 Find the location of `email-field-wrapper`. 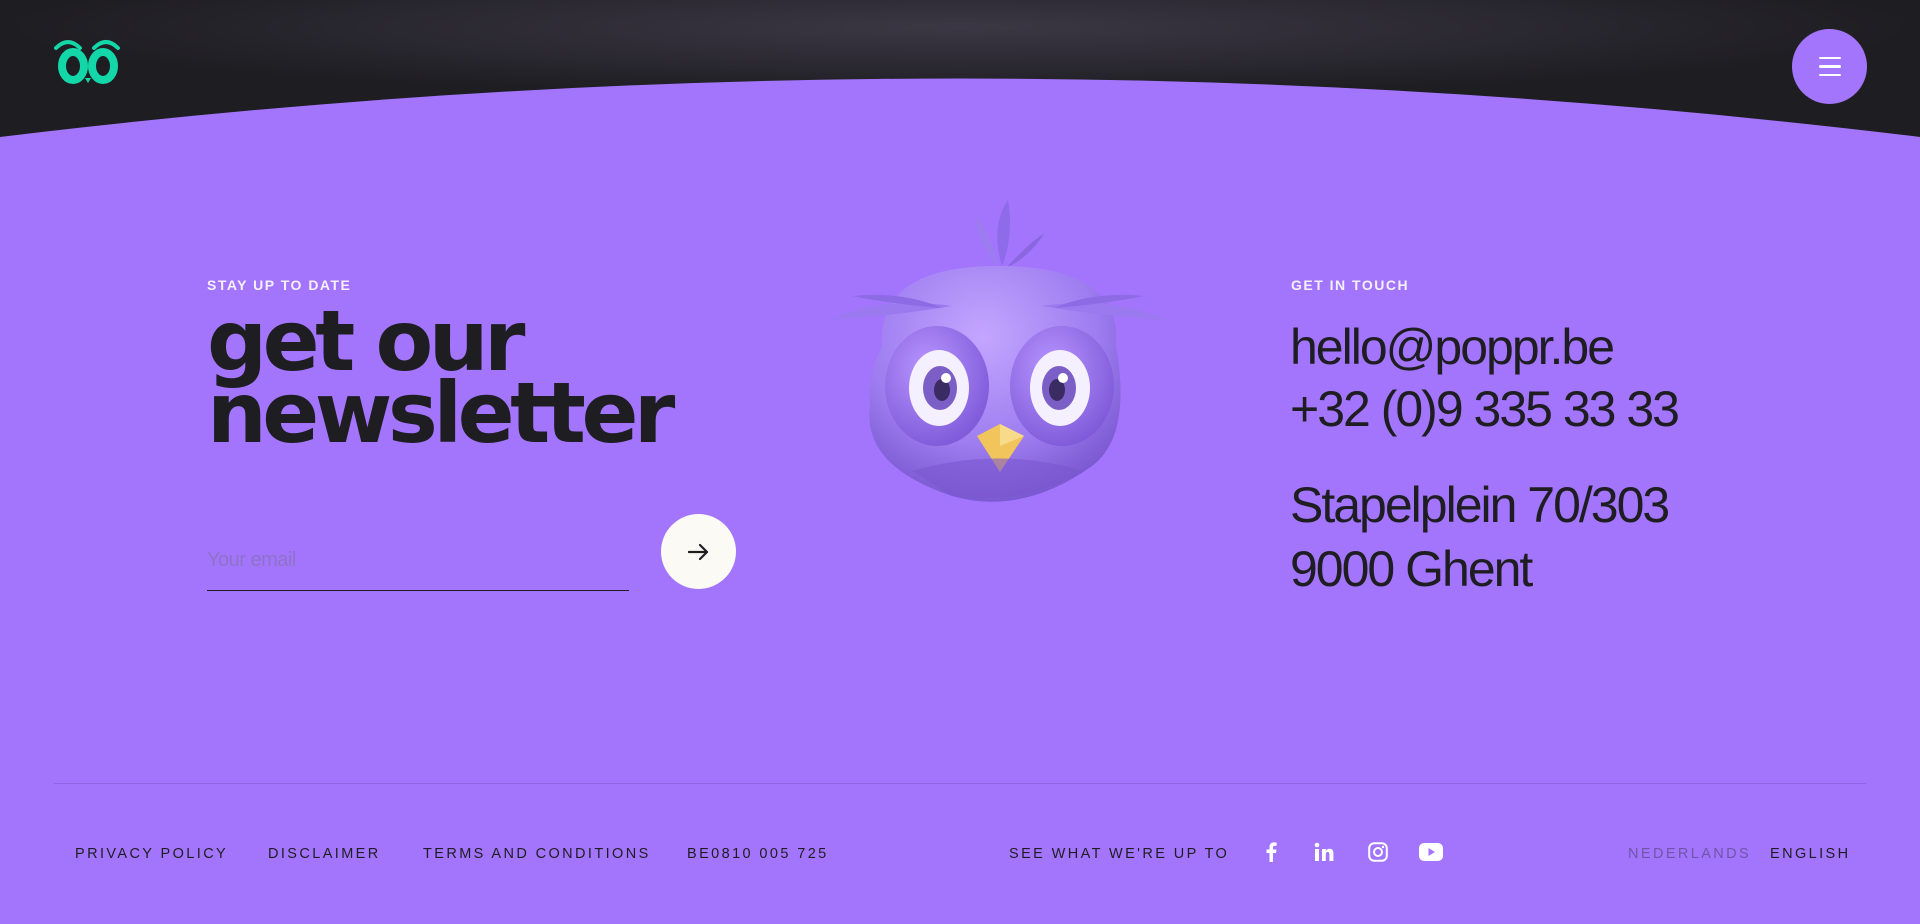

email-field-wrapper is located at coordinates (418, 560).